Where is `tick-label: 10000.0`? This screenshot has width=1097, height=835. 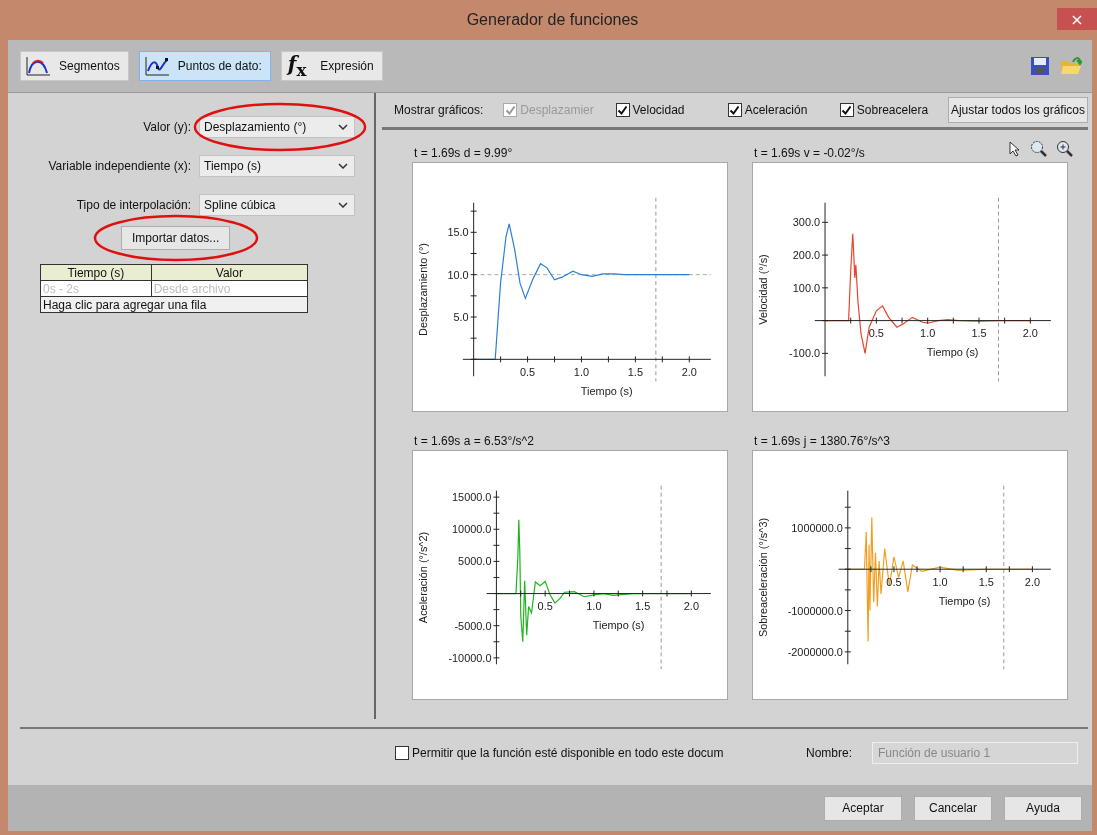 tick-label: 10000.0 is located at coordinates (472, 529).